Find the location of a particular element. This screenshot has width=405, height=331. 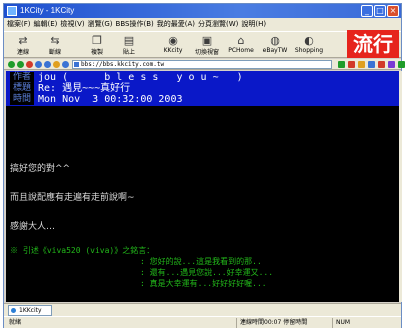

menu-favorites: 我的最愛(A) is located at coordinates (176, 24).